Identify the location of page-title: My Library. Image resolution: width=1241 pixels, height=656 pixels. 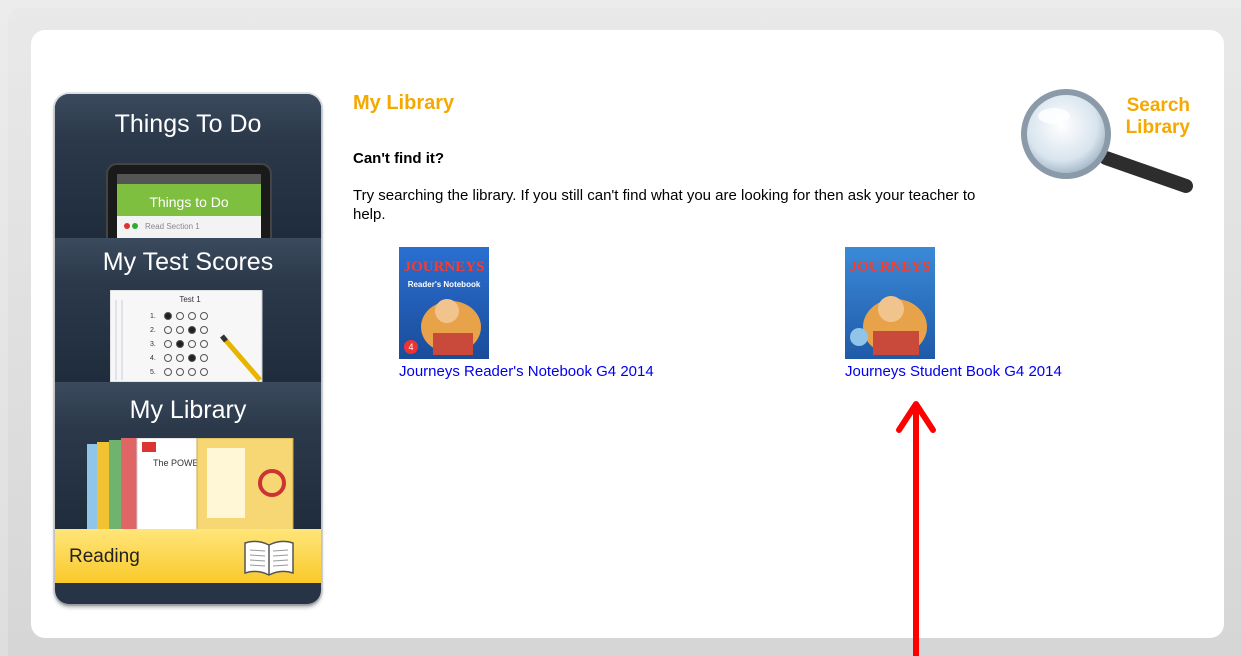
(404, 103).